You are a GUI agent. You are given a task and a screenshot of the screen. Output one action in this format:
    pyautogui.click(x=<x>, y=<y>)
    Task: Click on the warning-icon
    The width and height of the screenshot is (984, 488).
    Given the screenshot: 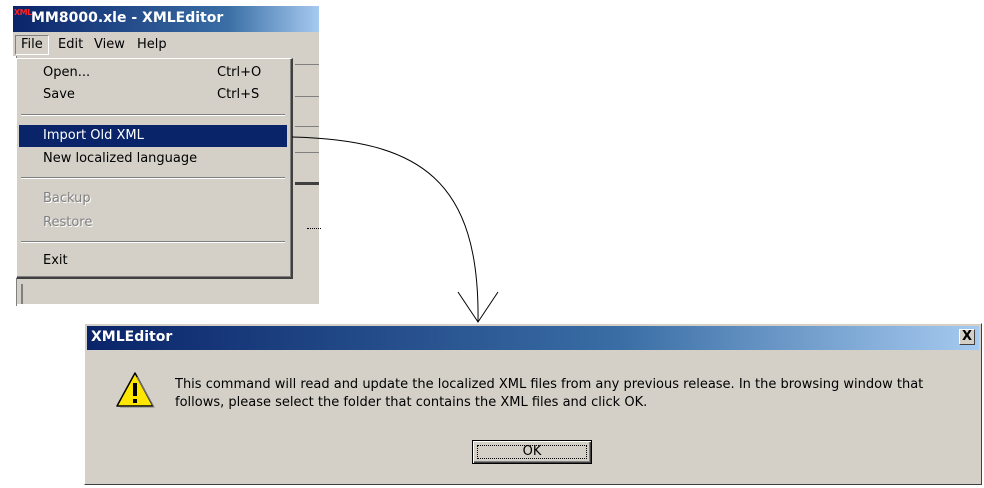 What is the action you would take?
    pyautogui.click(x=135, y=390)
    